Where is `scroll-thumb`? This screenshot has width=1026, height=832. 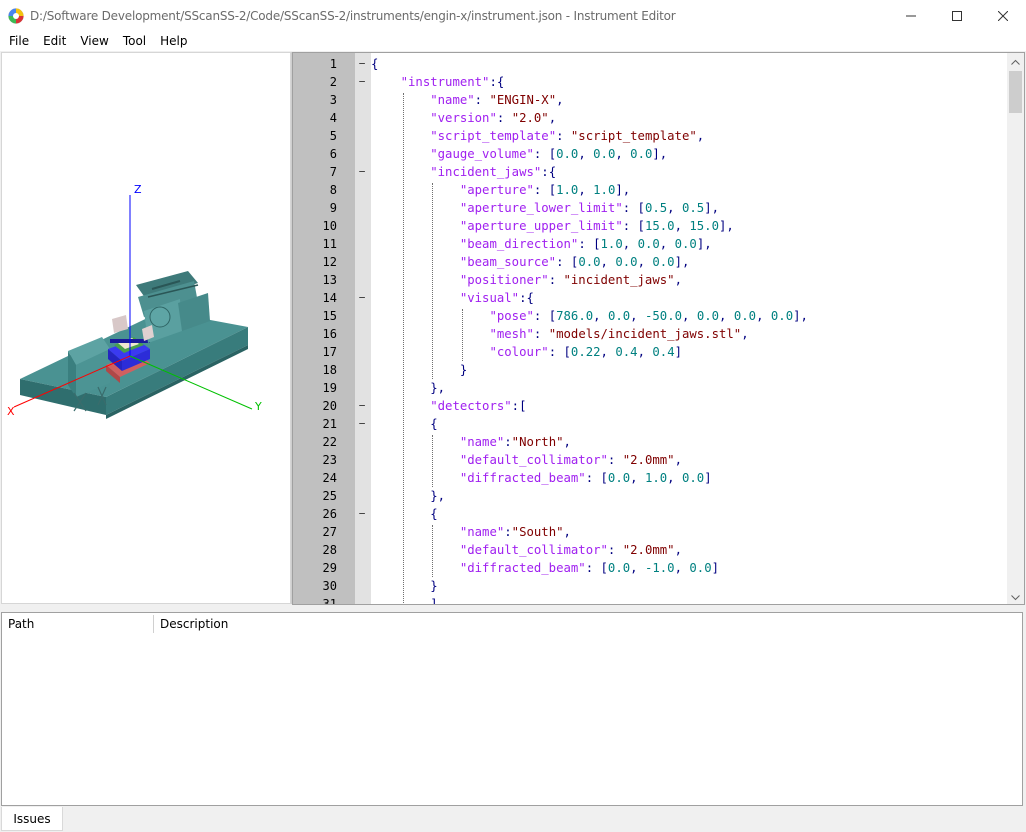
scroll-thumb is located at coordinates (1015, 92).